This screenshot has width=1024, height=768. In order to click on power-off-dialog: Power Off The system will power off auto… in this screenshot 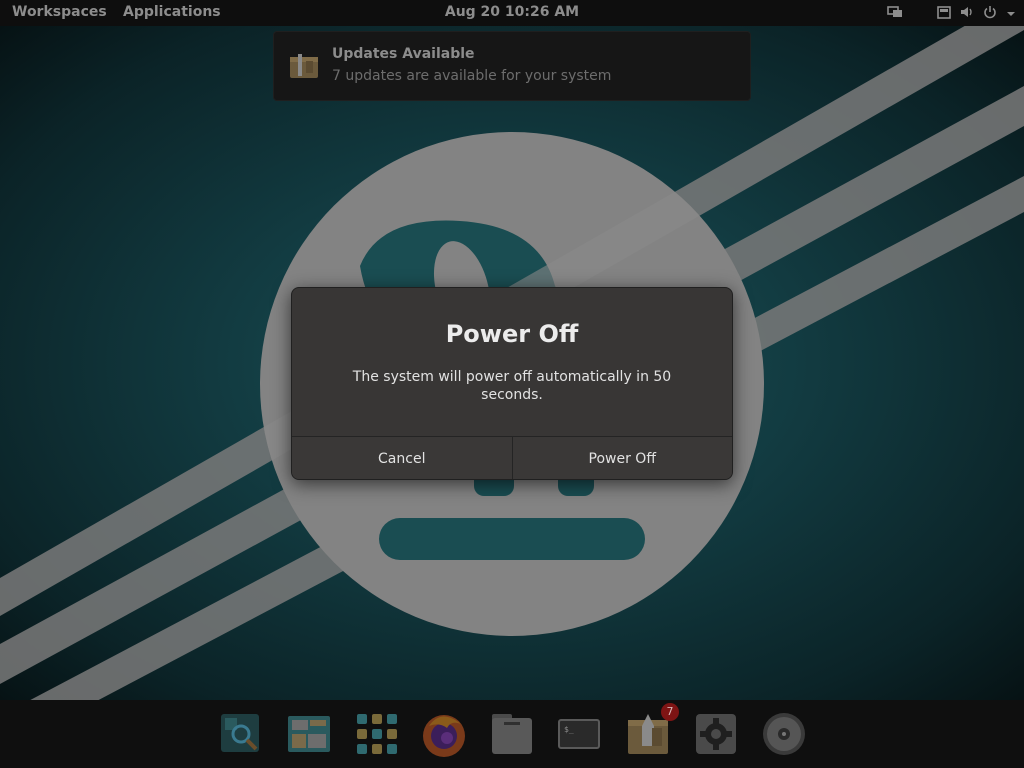, I will do `click(512, 383)`.